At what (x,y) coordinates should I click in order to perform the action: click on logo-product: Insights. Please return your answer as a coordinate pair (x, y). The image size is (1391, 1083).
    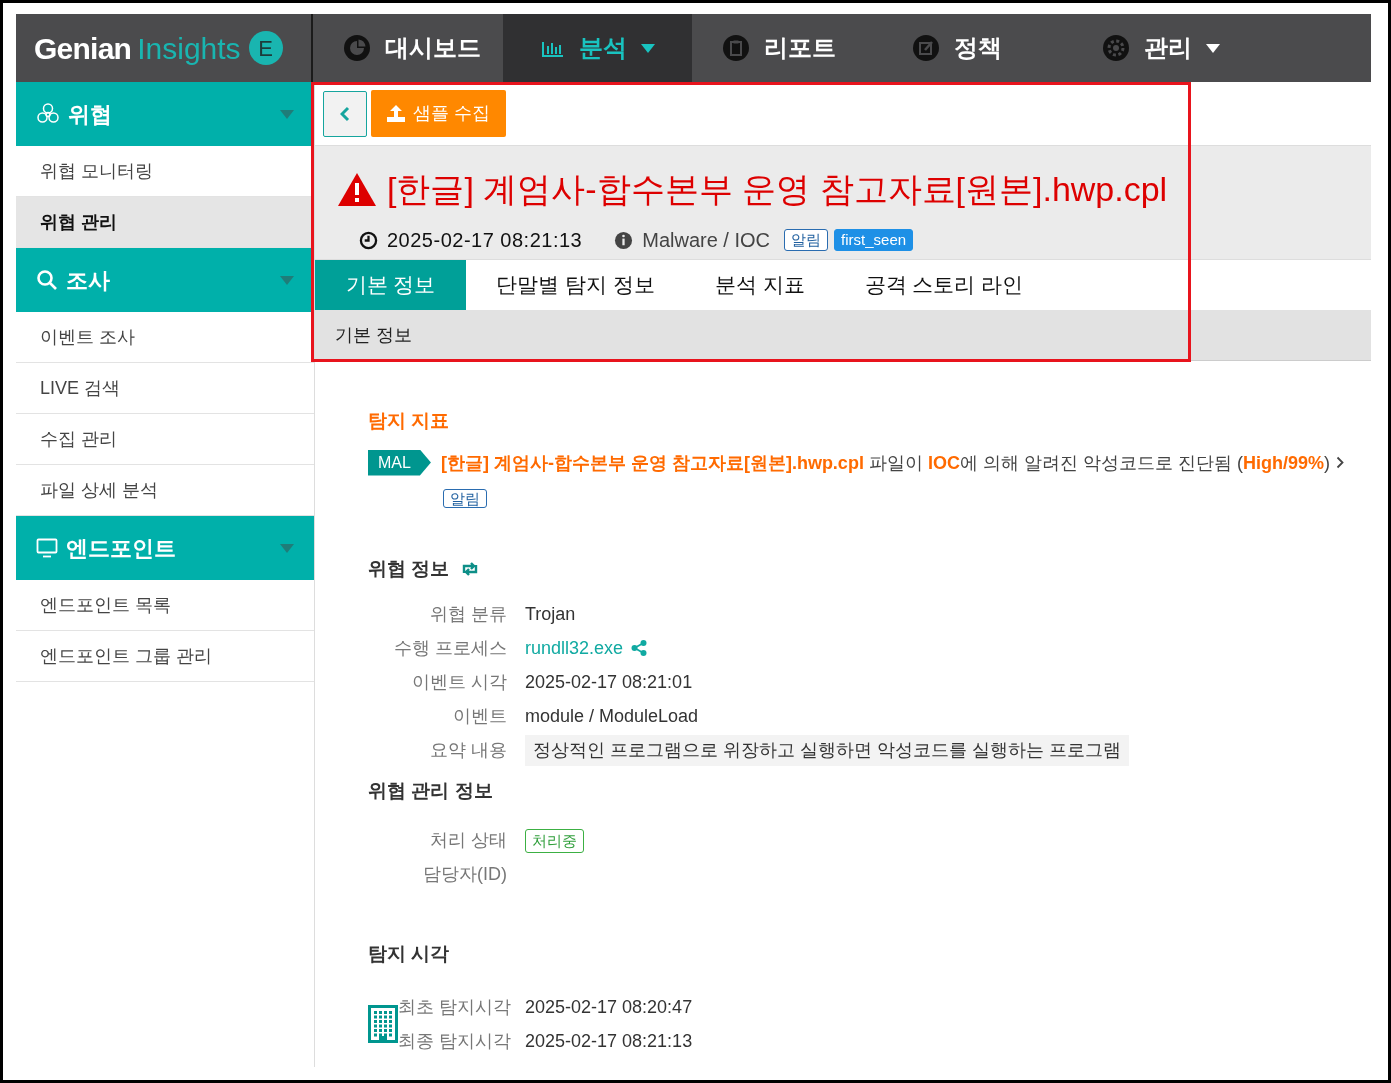
    Looking at the image, I should click on (189, 48).